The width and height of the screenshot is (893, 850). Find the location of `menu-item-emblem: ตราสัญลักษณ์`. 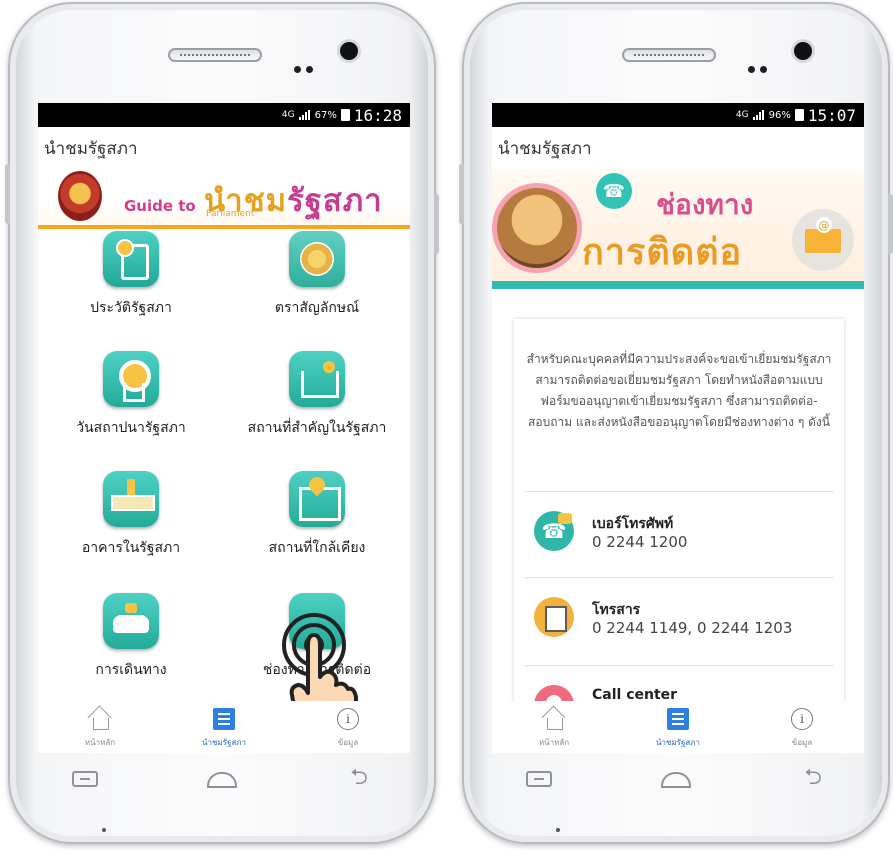

menu-item-emblem: ตราสัญลักษณ์ is located at coordinates (317, 275).